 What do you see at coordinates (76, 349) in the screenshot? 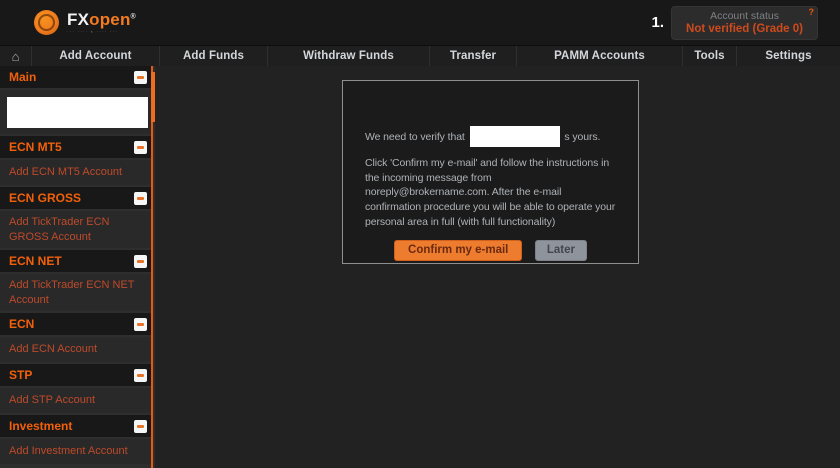
I see `sidebar-item-add-ecn: Add ECN Account` at bounding box center [76, 349].